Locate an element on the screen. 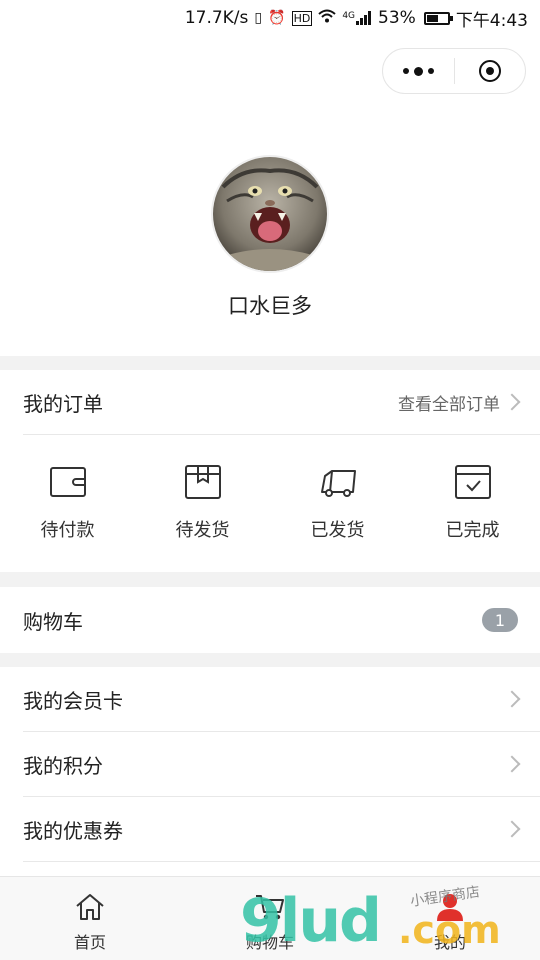 The width and height of the screenshot is (540, 960). coupons-row: 我的优惠券 is located at coordinates (270, 829).